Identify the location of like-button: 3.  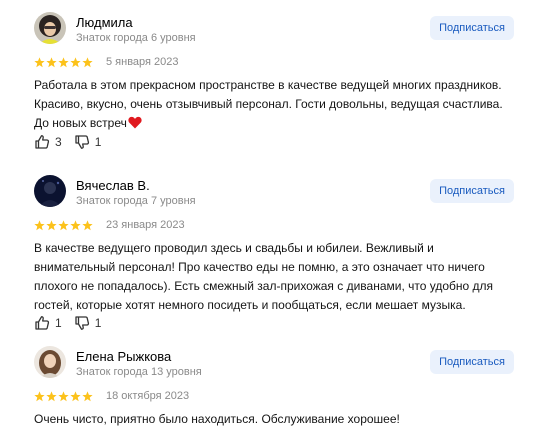
(48, 142).